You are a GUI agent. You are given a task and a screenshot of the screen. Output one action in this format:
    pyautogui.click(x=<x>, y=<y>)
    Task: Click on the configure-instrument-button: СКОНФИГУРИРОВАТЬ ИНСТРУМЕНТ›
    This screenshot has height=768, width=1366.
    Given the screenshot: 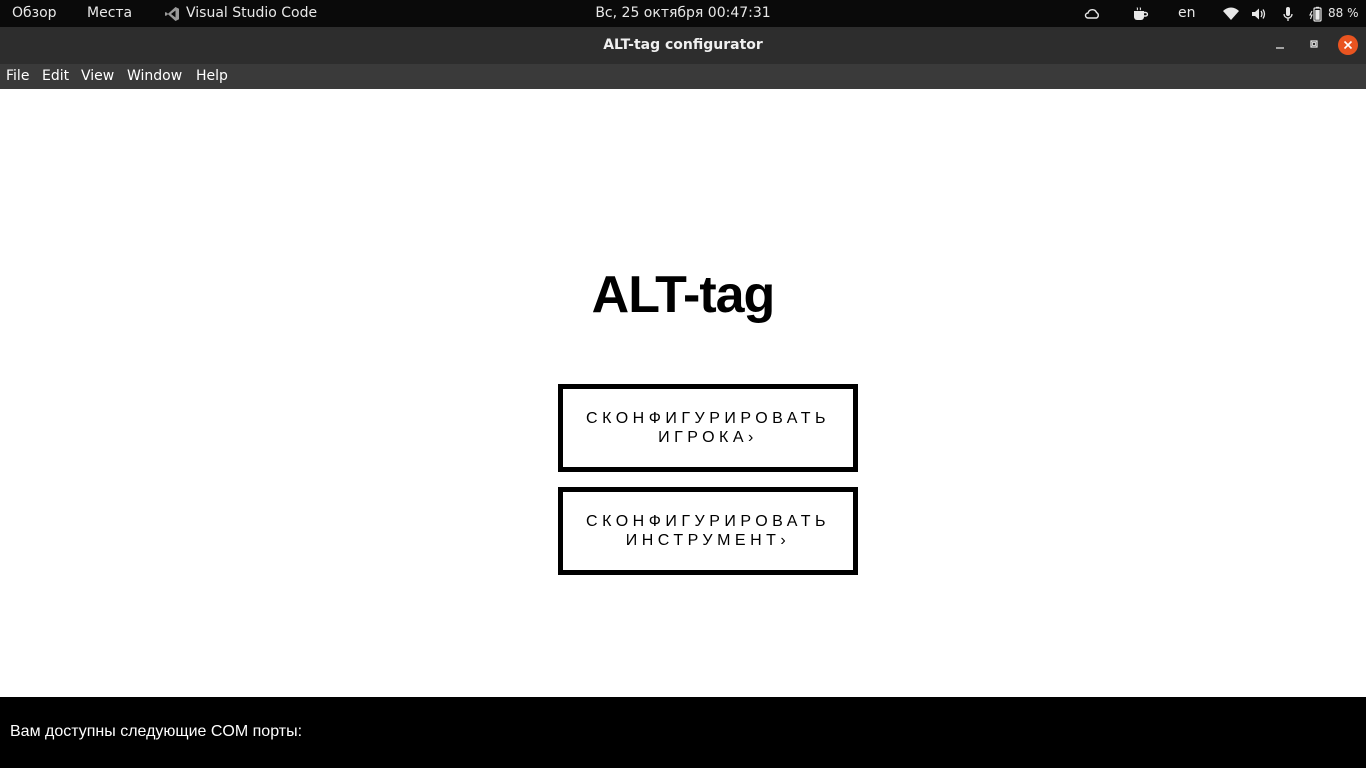 What is the action you would take?
    pyautogui.click(x=708, y=531)
    